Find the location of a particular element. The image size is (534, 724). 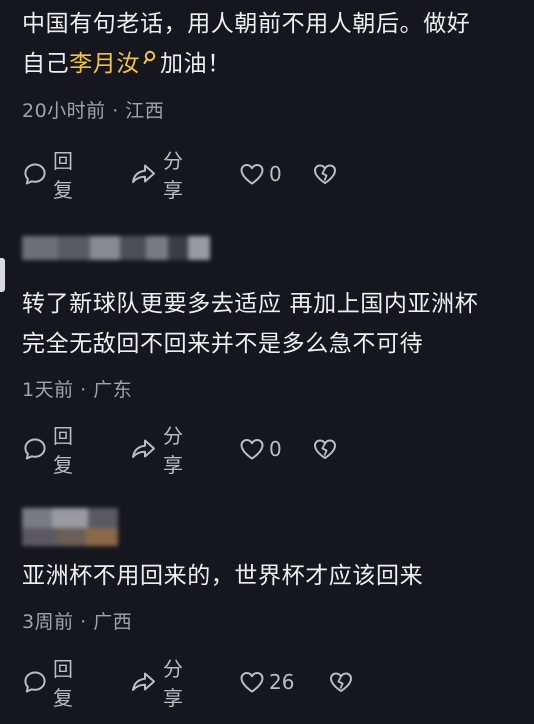

comment-text: 亚洲杯不用回来的，世界杯才应该回来 is located at coordinates (272, 576).